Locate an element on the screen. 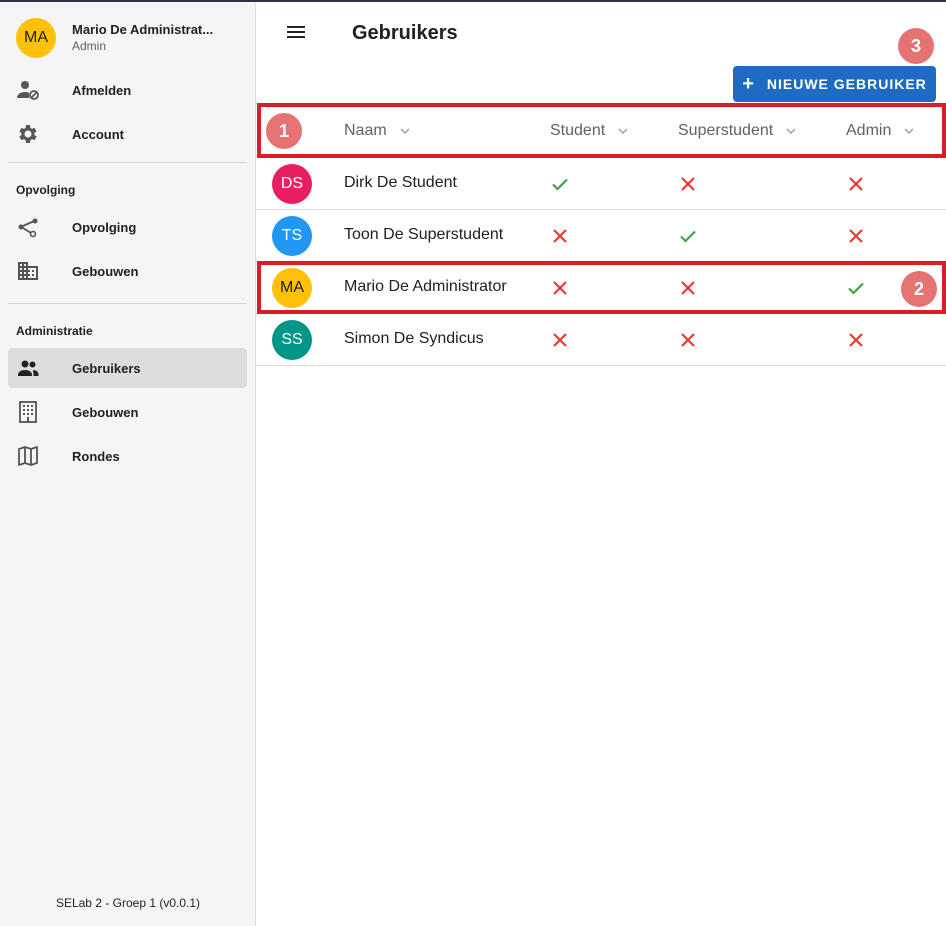  user-name-cell: Simon De Syndicus is located at coordinates (414, 338).